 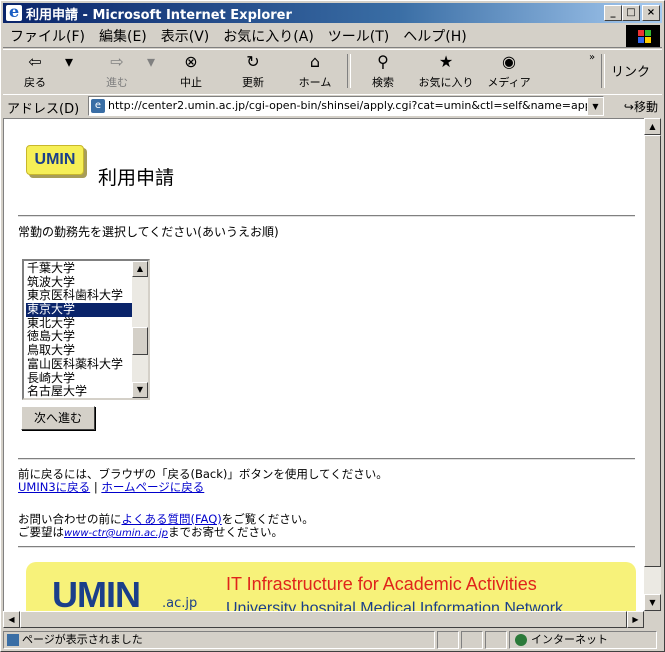 I want to click on umin-logo: UMIN, so click(x=55, y=160).